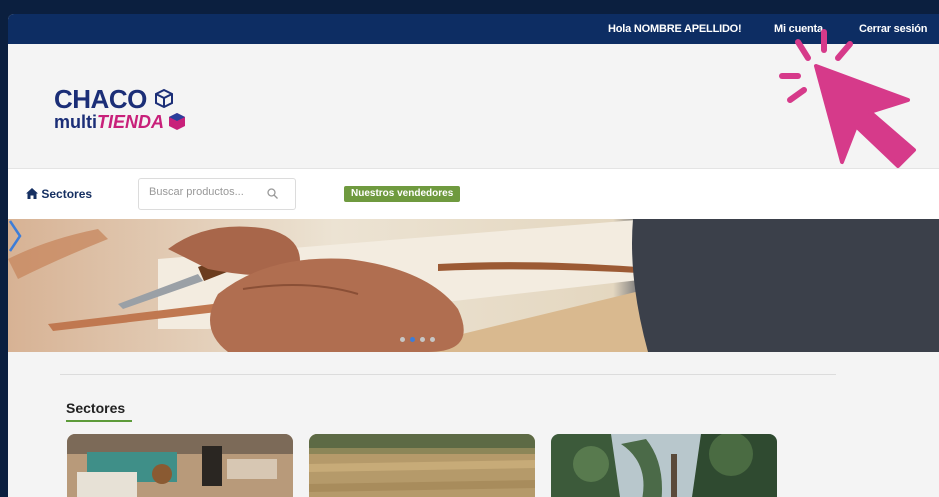  What do you see at coordinates (412, 339) in the screenshot?
I see `slider-dot-active` at bounding box center [412, 339].